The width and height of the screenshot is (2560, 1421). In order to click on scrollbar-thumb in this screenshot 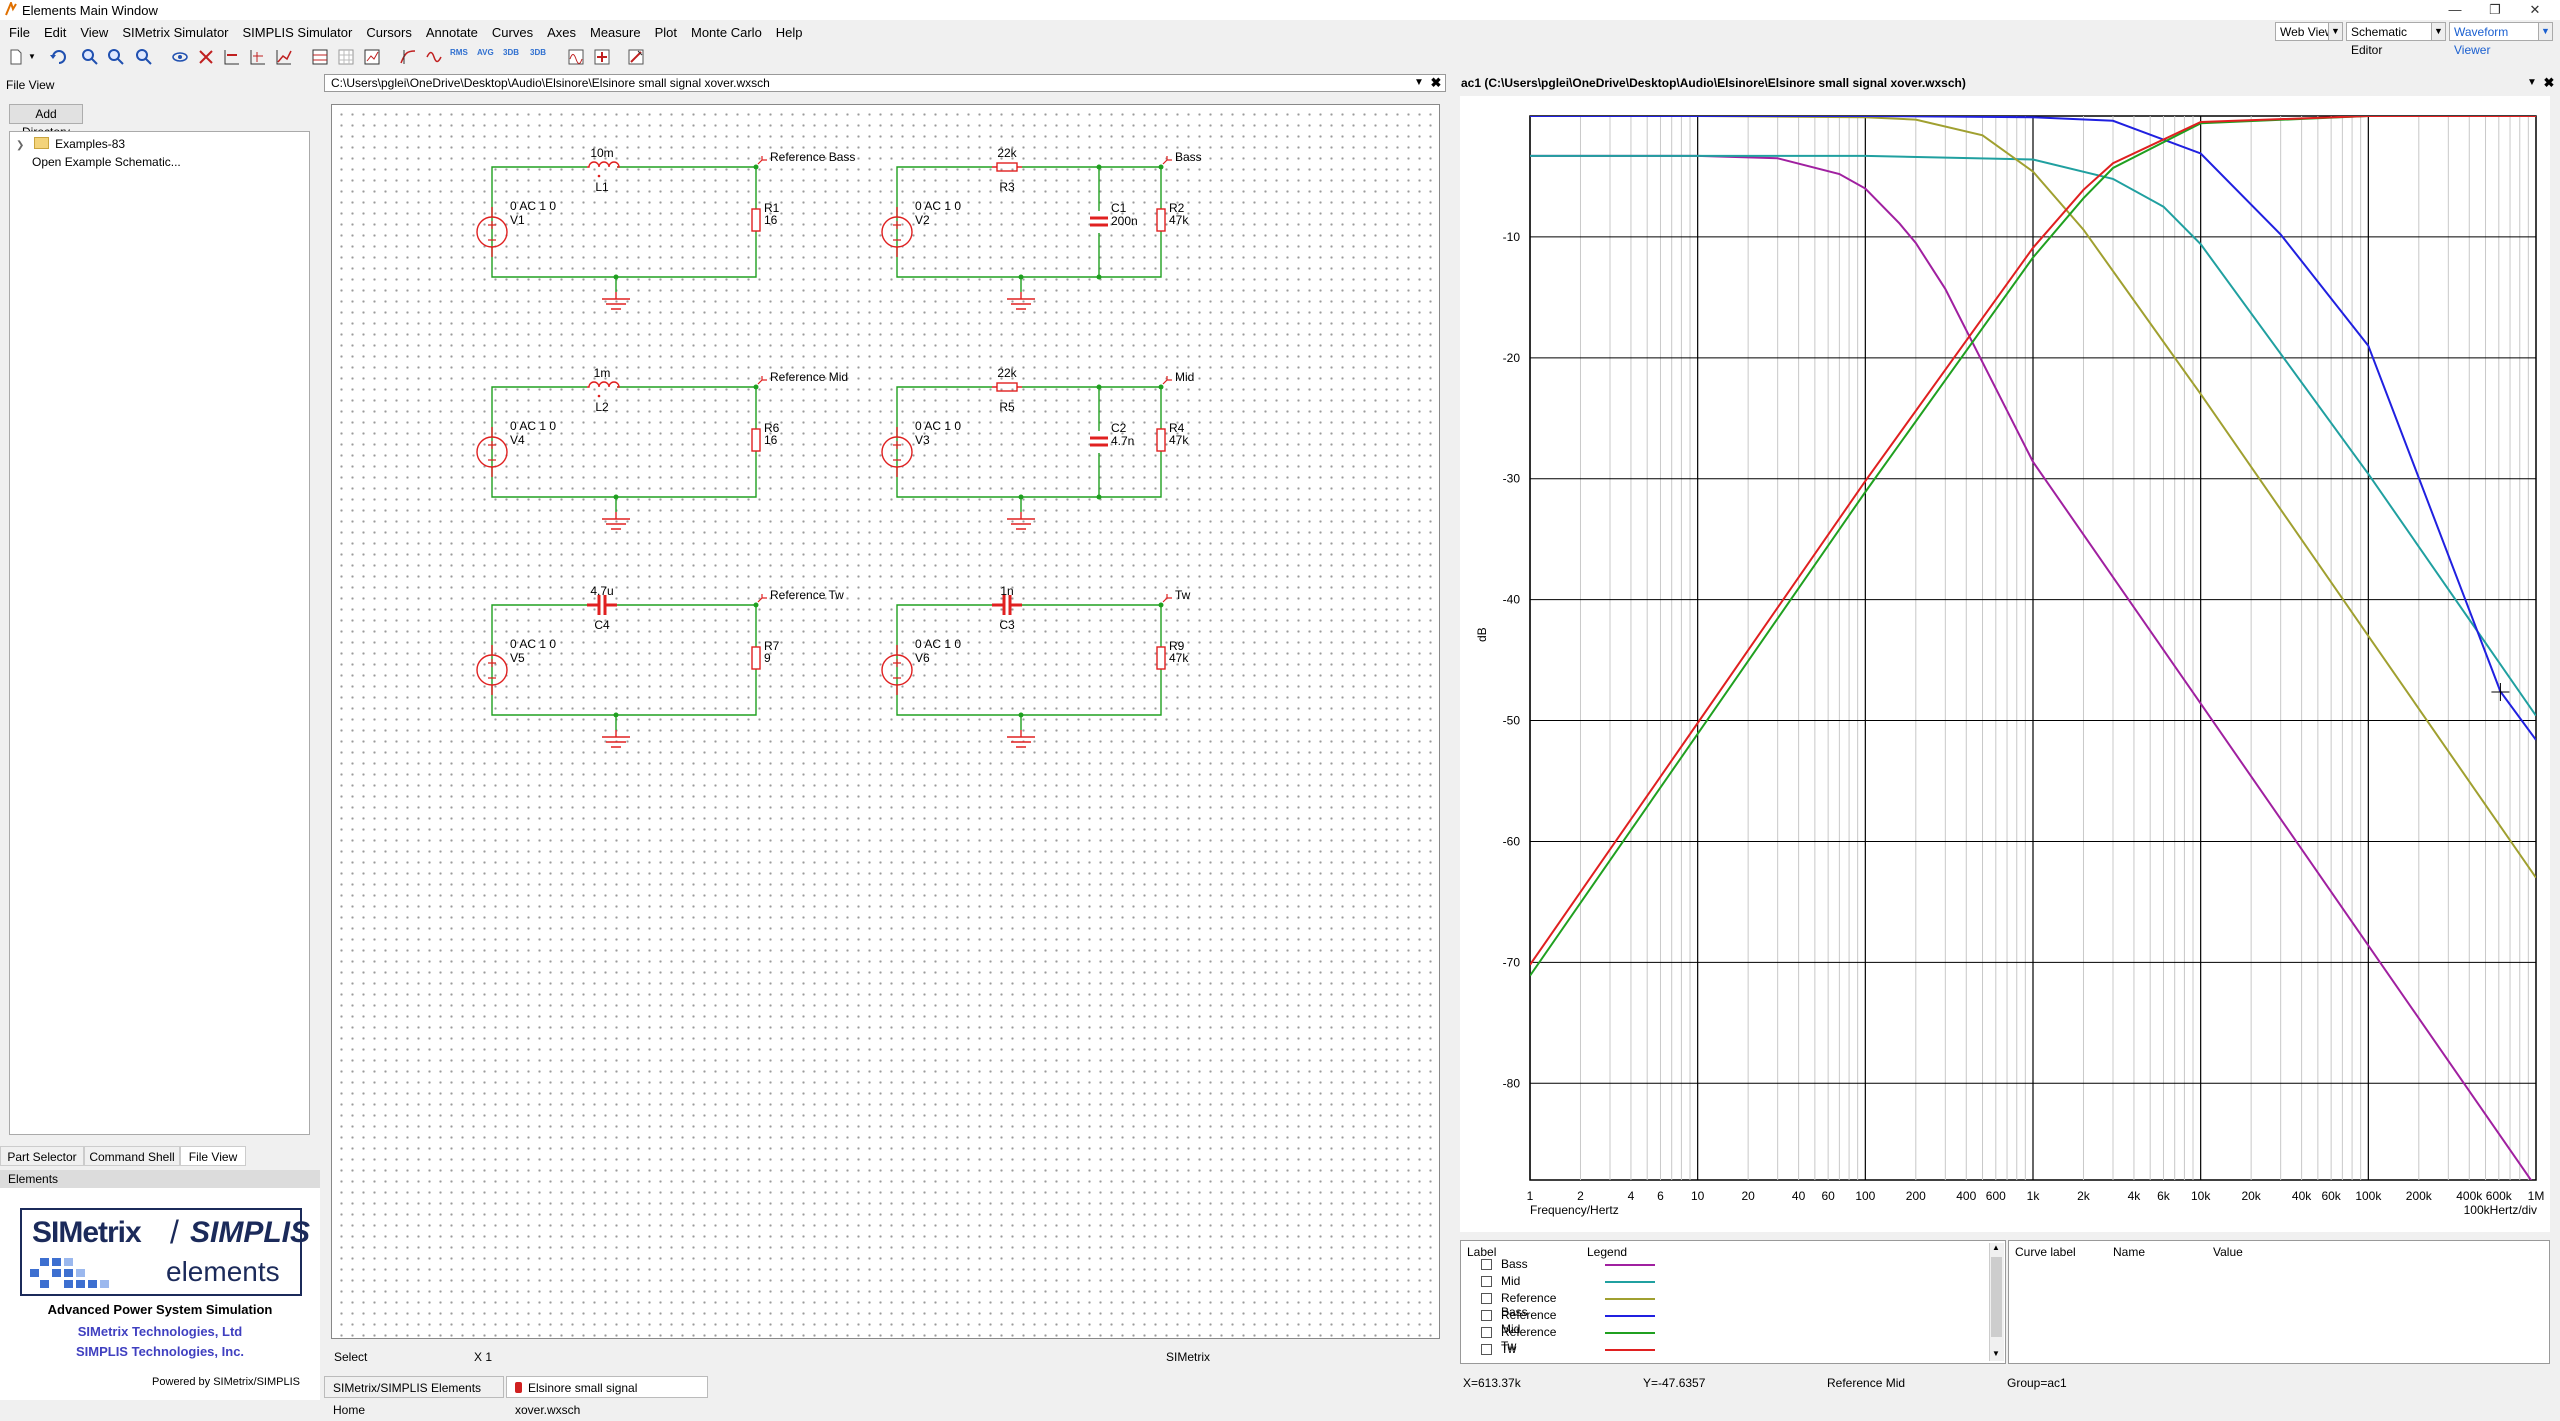, I will do `click(1996, 1297)`.